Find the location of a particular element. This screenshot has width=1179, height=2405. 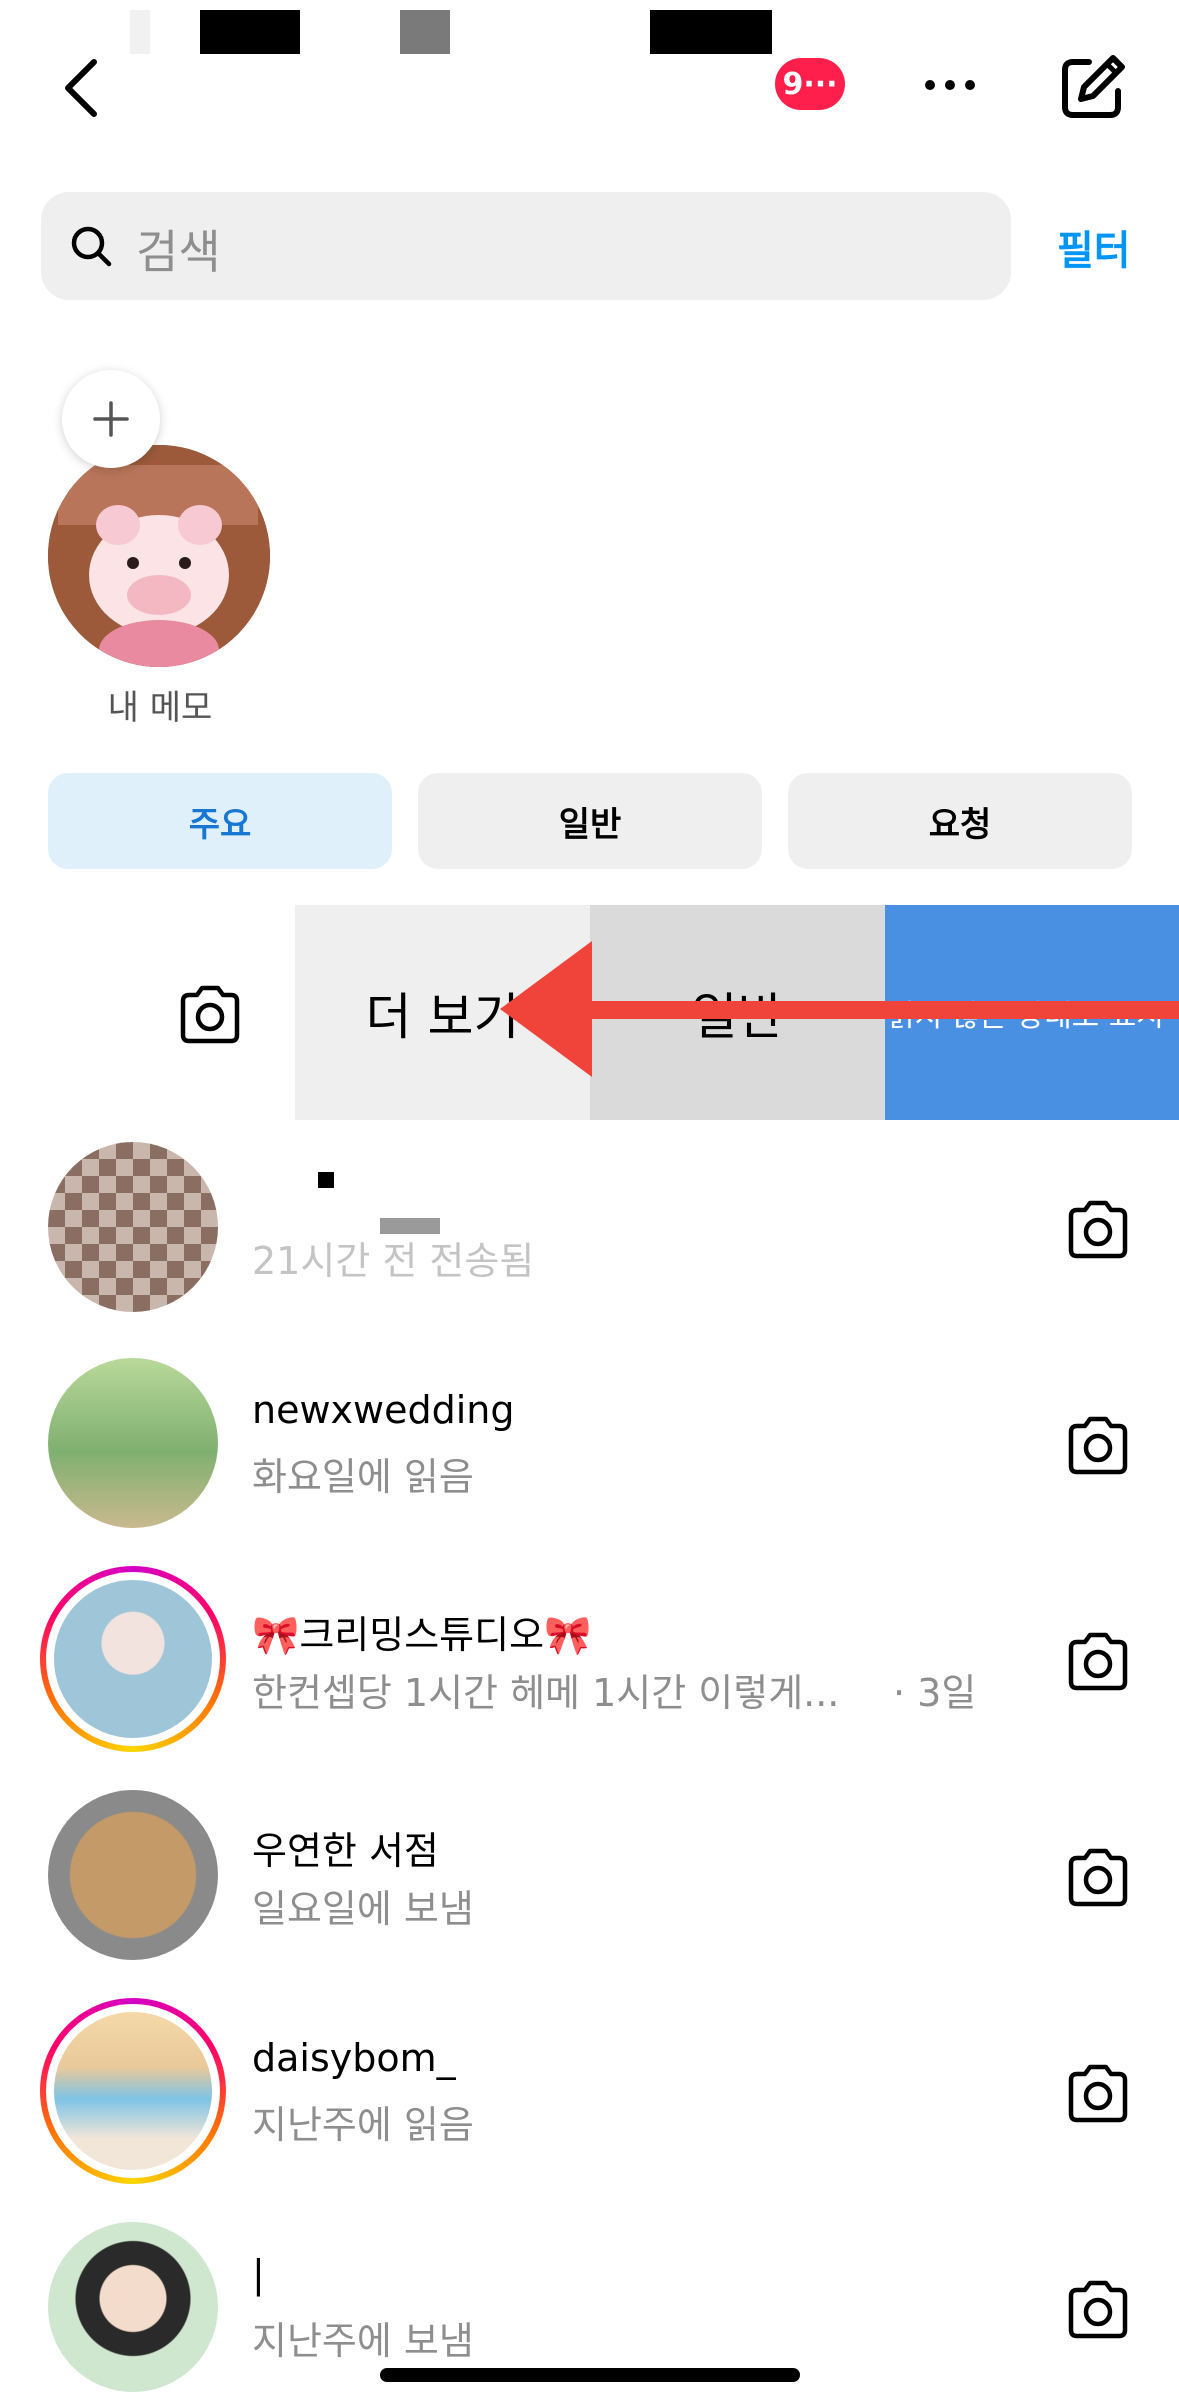

chat-row: 🎀크리밍스튜디오🎀 한컨셉당 1시간 헤메 1시간 이렇게... · 3일 is located at coordinates (589, 1660).